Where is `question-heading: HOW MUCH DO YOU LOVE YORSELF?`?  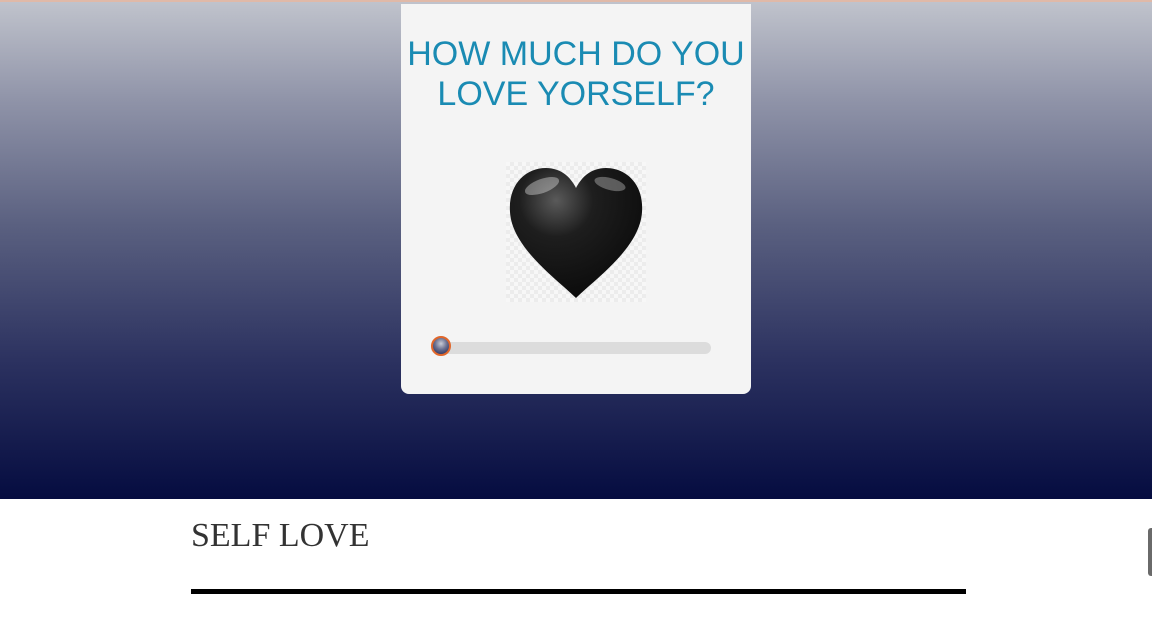 question-heading: HOW MUCH DO YOU LOVE YORSELF? is located at coordinates (576, 74).